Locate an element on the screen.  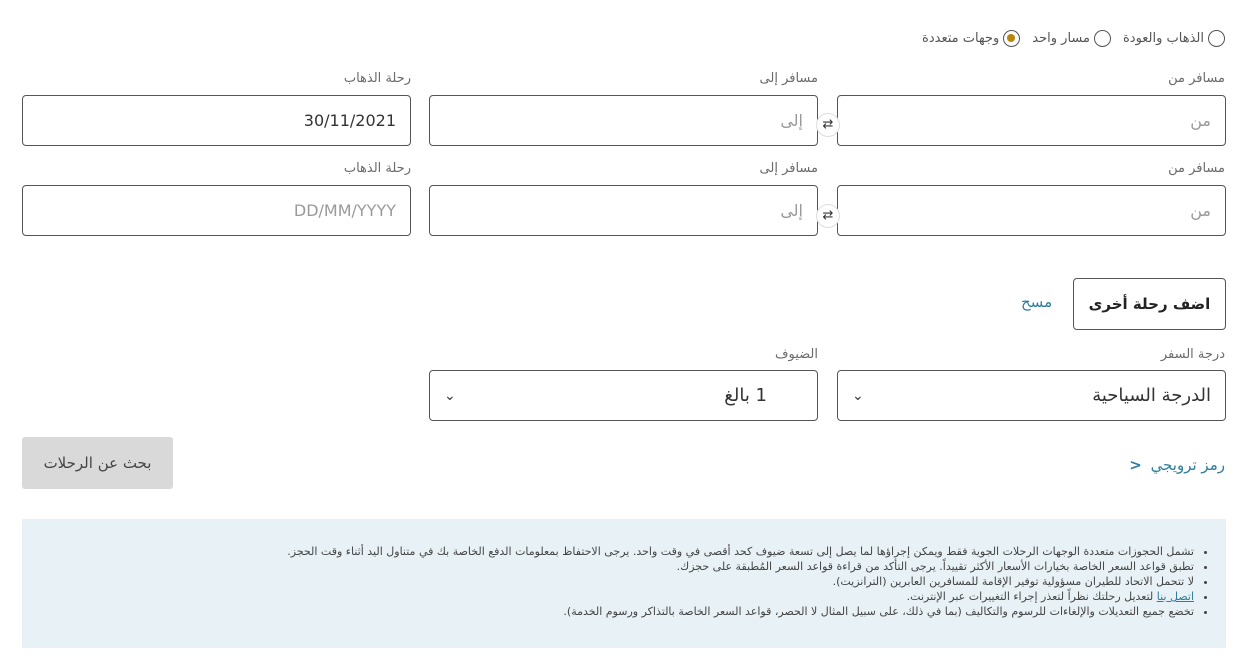
guests-select: 1 بالغ ⌄ is located at coordinates (623, 395).